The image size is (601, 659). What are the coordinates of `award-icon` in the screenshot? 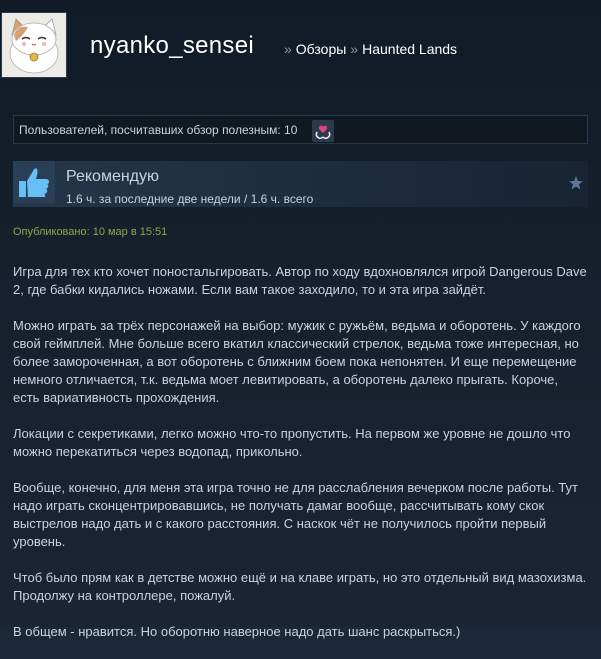 It's located at (323, 132).